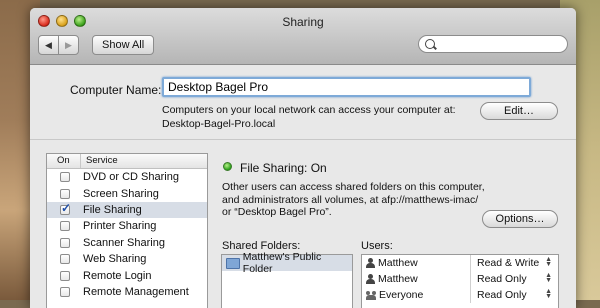  I want to click on window-title: Sharing, so click(303, 22).